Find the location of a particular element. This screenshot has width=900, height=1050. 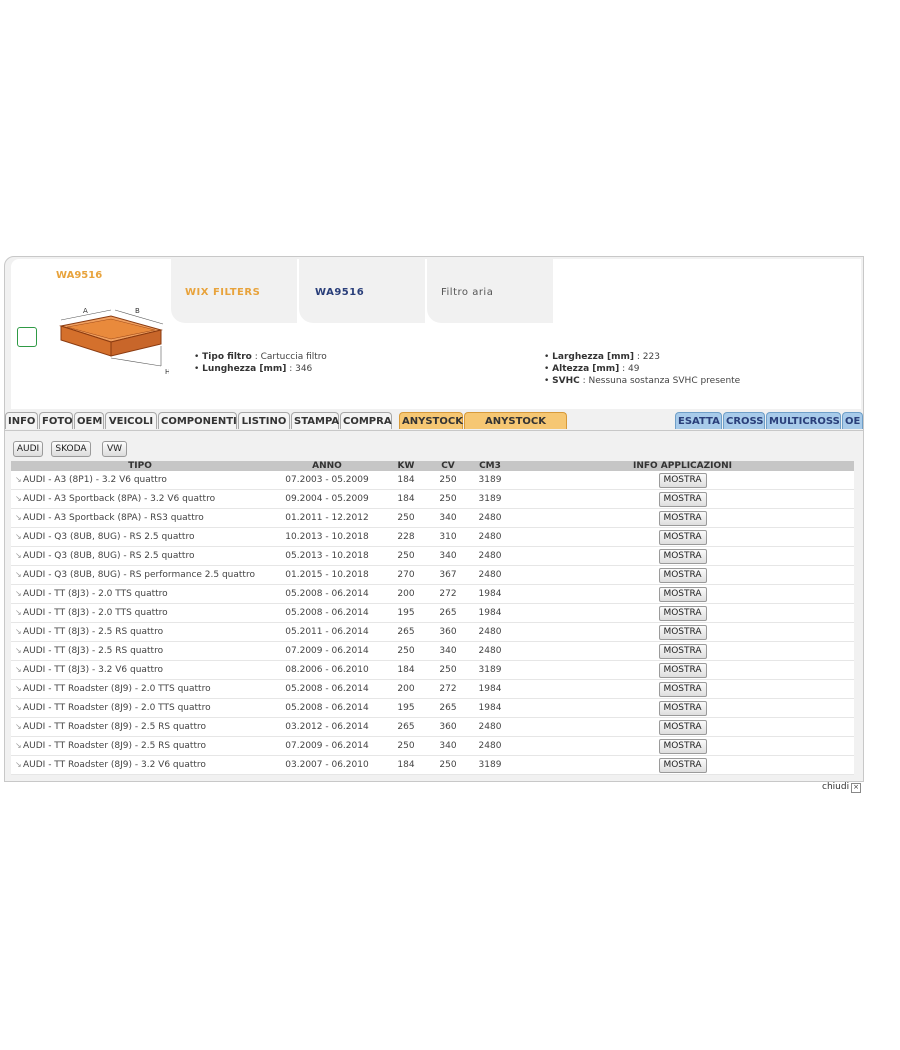

column-header-cv: CV is located at coordinates (448, 466).